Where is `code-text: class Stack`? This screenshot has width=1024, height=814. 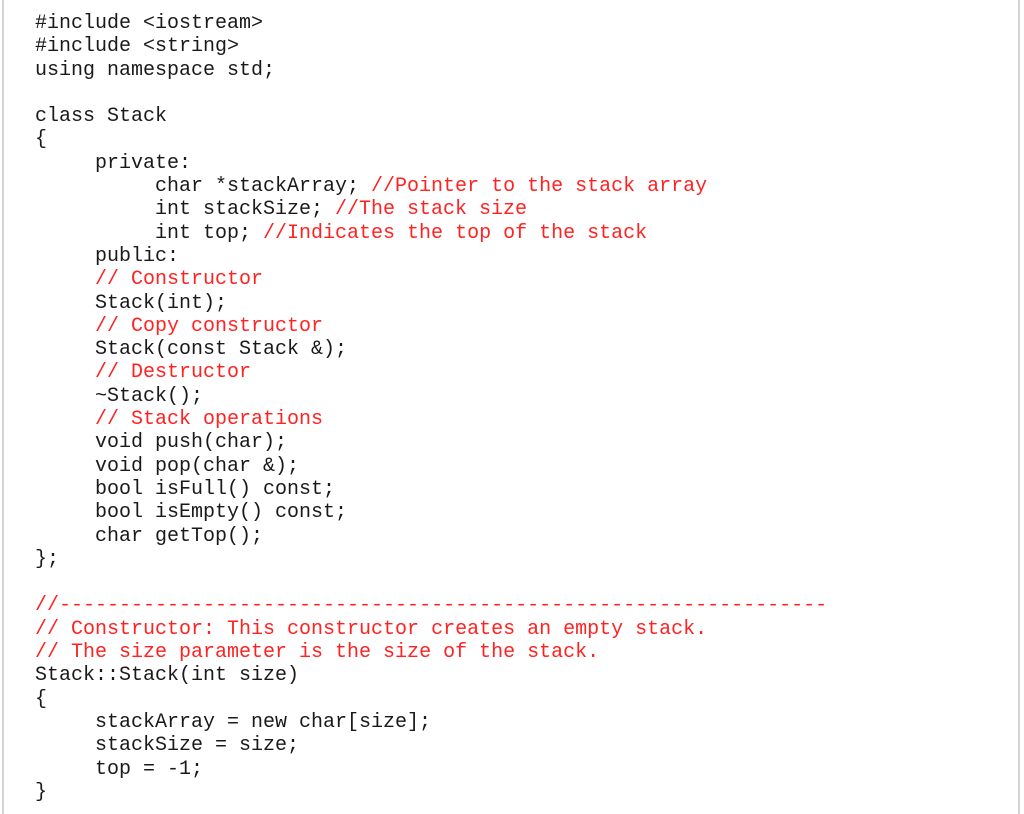
code-text: class Stack is located at coordinates (101, 117).